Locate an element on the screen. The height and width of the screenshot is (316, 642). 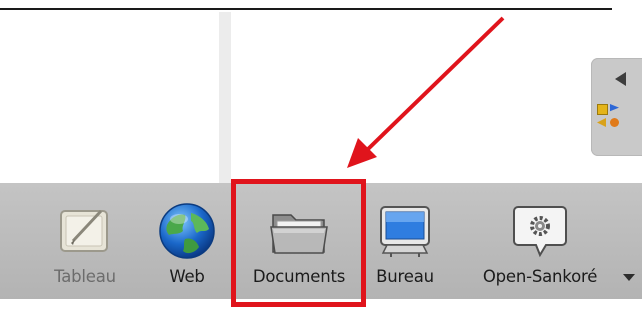
toolbar-item-open-sankore: Open-Sankoré is located at coordinates (540, 241).